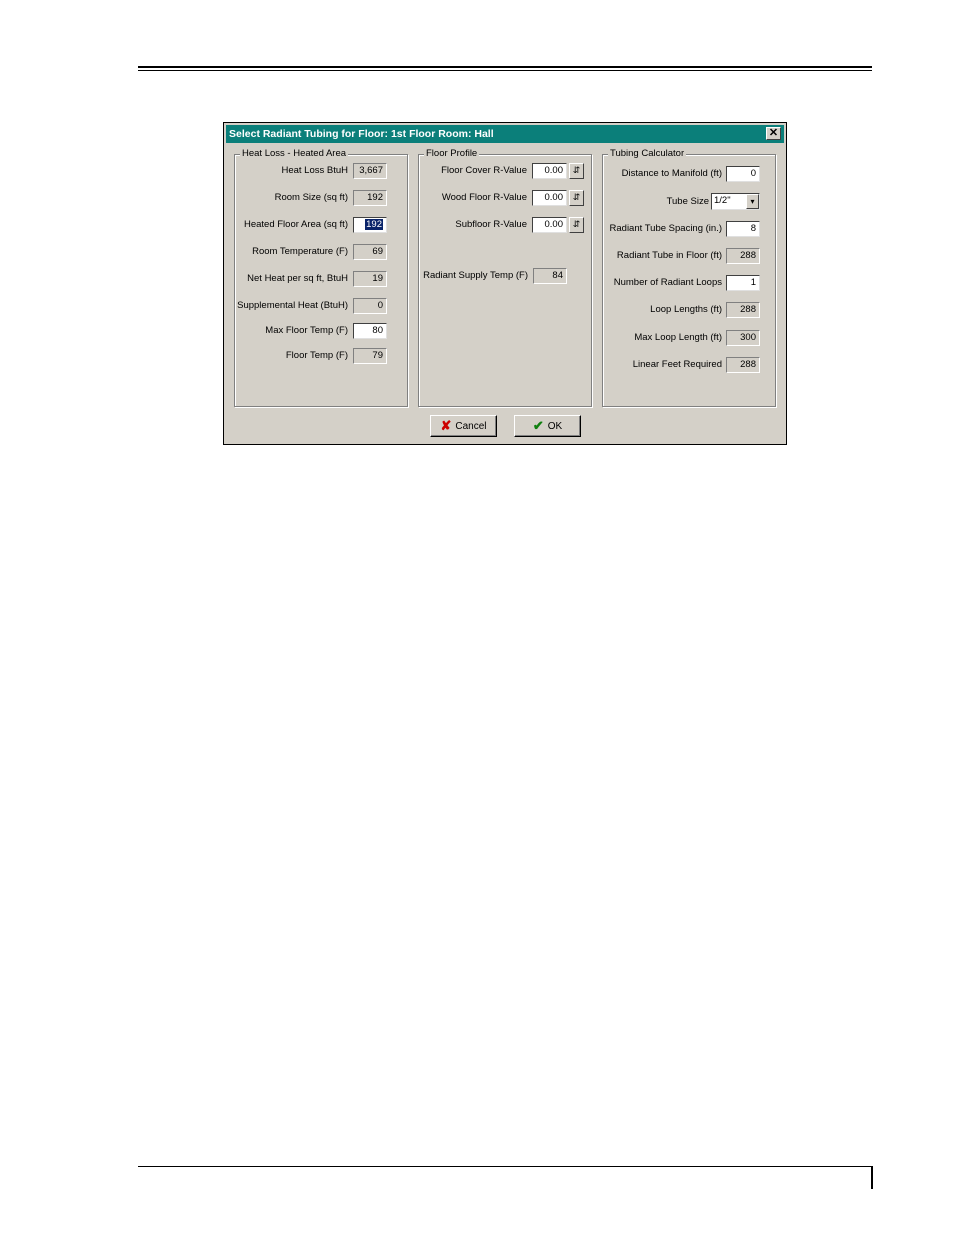 Image resolution: width=954 pixels, height=1235 pixels. What do you see at coordinates (743, 365) in the screenshot?
I see `linear-feet-value: 288` at bounding box center [743, 365].